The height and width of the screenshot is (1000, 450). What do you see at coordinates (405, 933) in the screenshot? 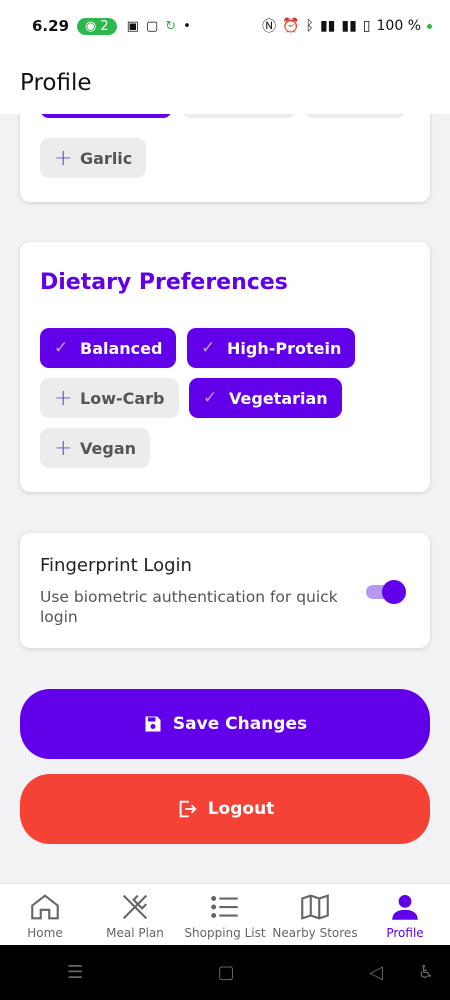
I see `nav-label: Profile` at bounding box center [405, 933].